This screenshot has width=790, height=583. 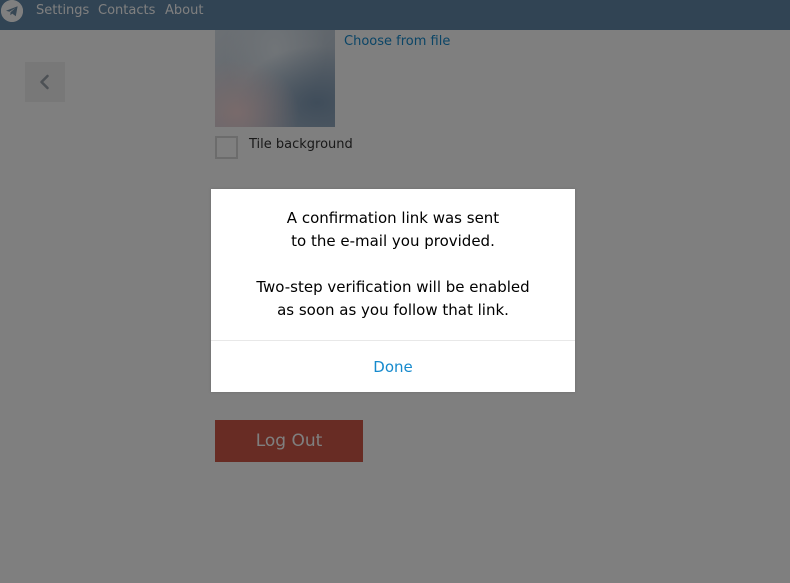 I want to click on message-line-4: as soon as you follow that link., so click(x=393, y=310).